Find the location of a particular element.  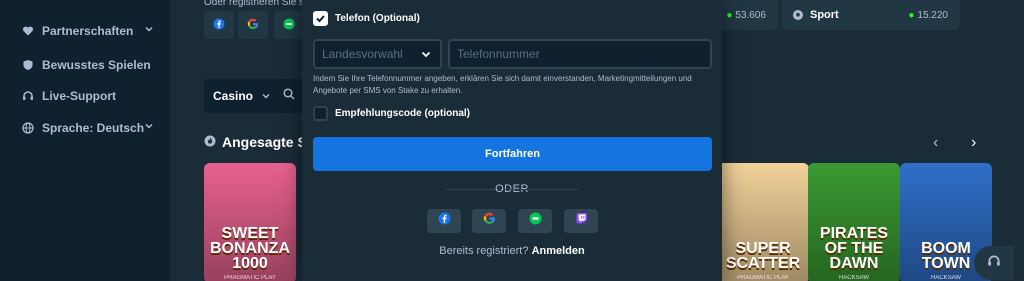

game-tile: SWEET BONANZA 1000 PRAGMATIC PLAY is located at coordinates (250, 222).